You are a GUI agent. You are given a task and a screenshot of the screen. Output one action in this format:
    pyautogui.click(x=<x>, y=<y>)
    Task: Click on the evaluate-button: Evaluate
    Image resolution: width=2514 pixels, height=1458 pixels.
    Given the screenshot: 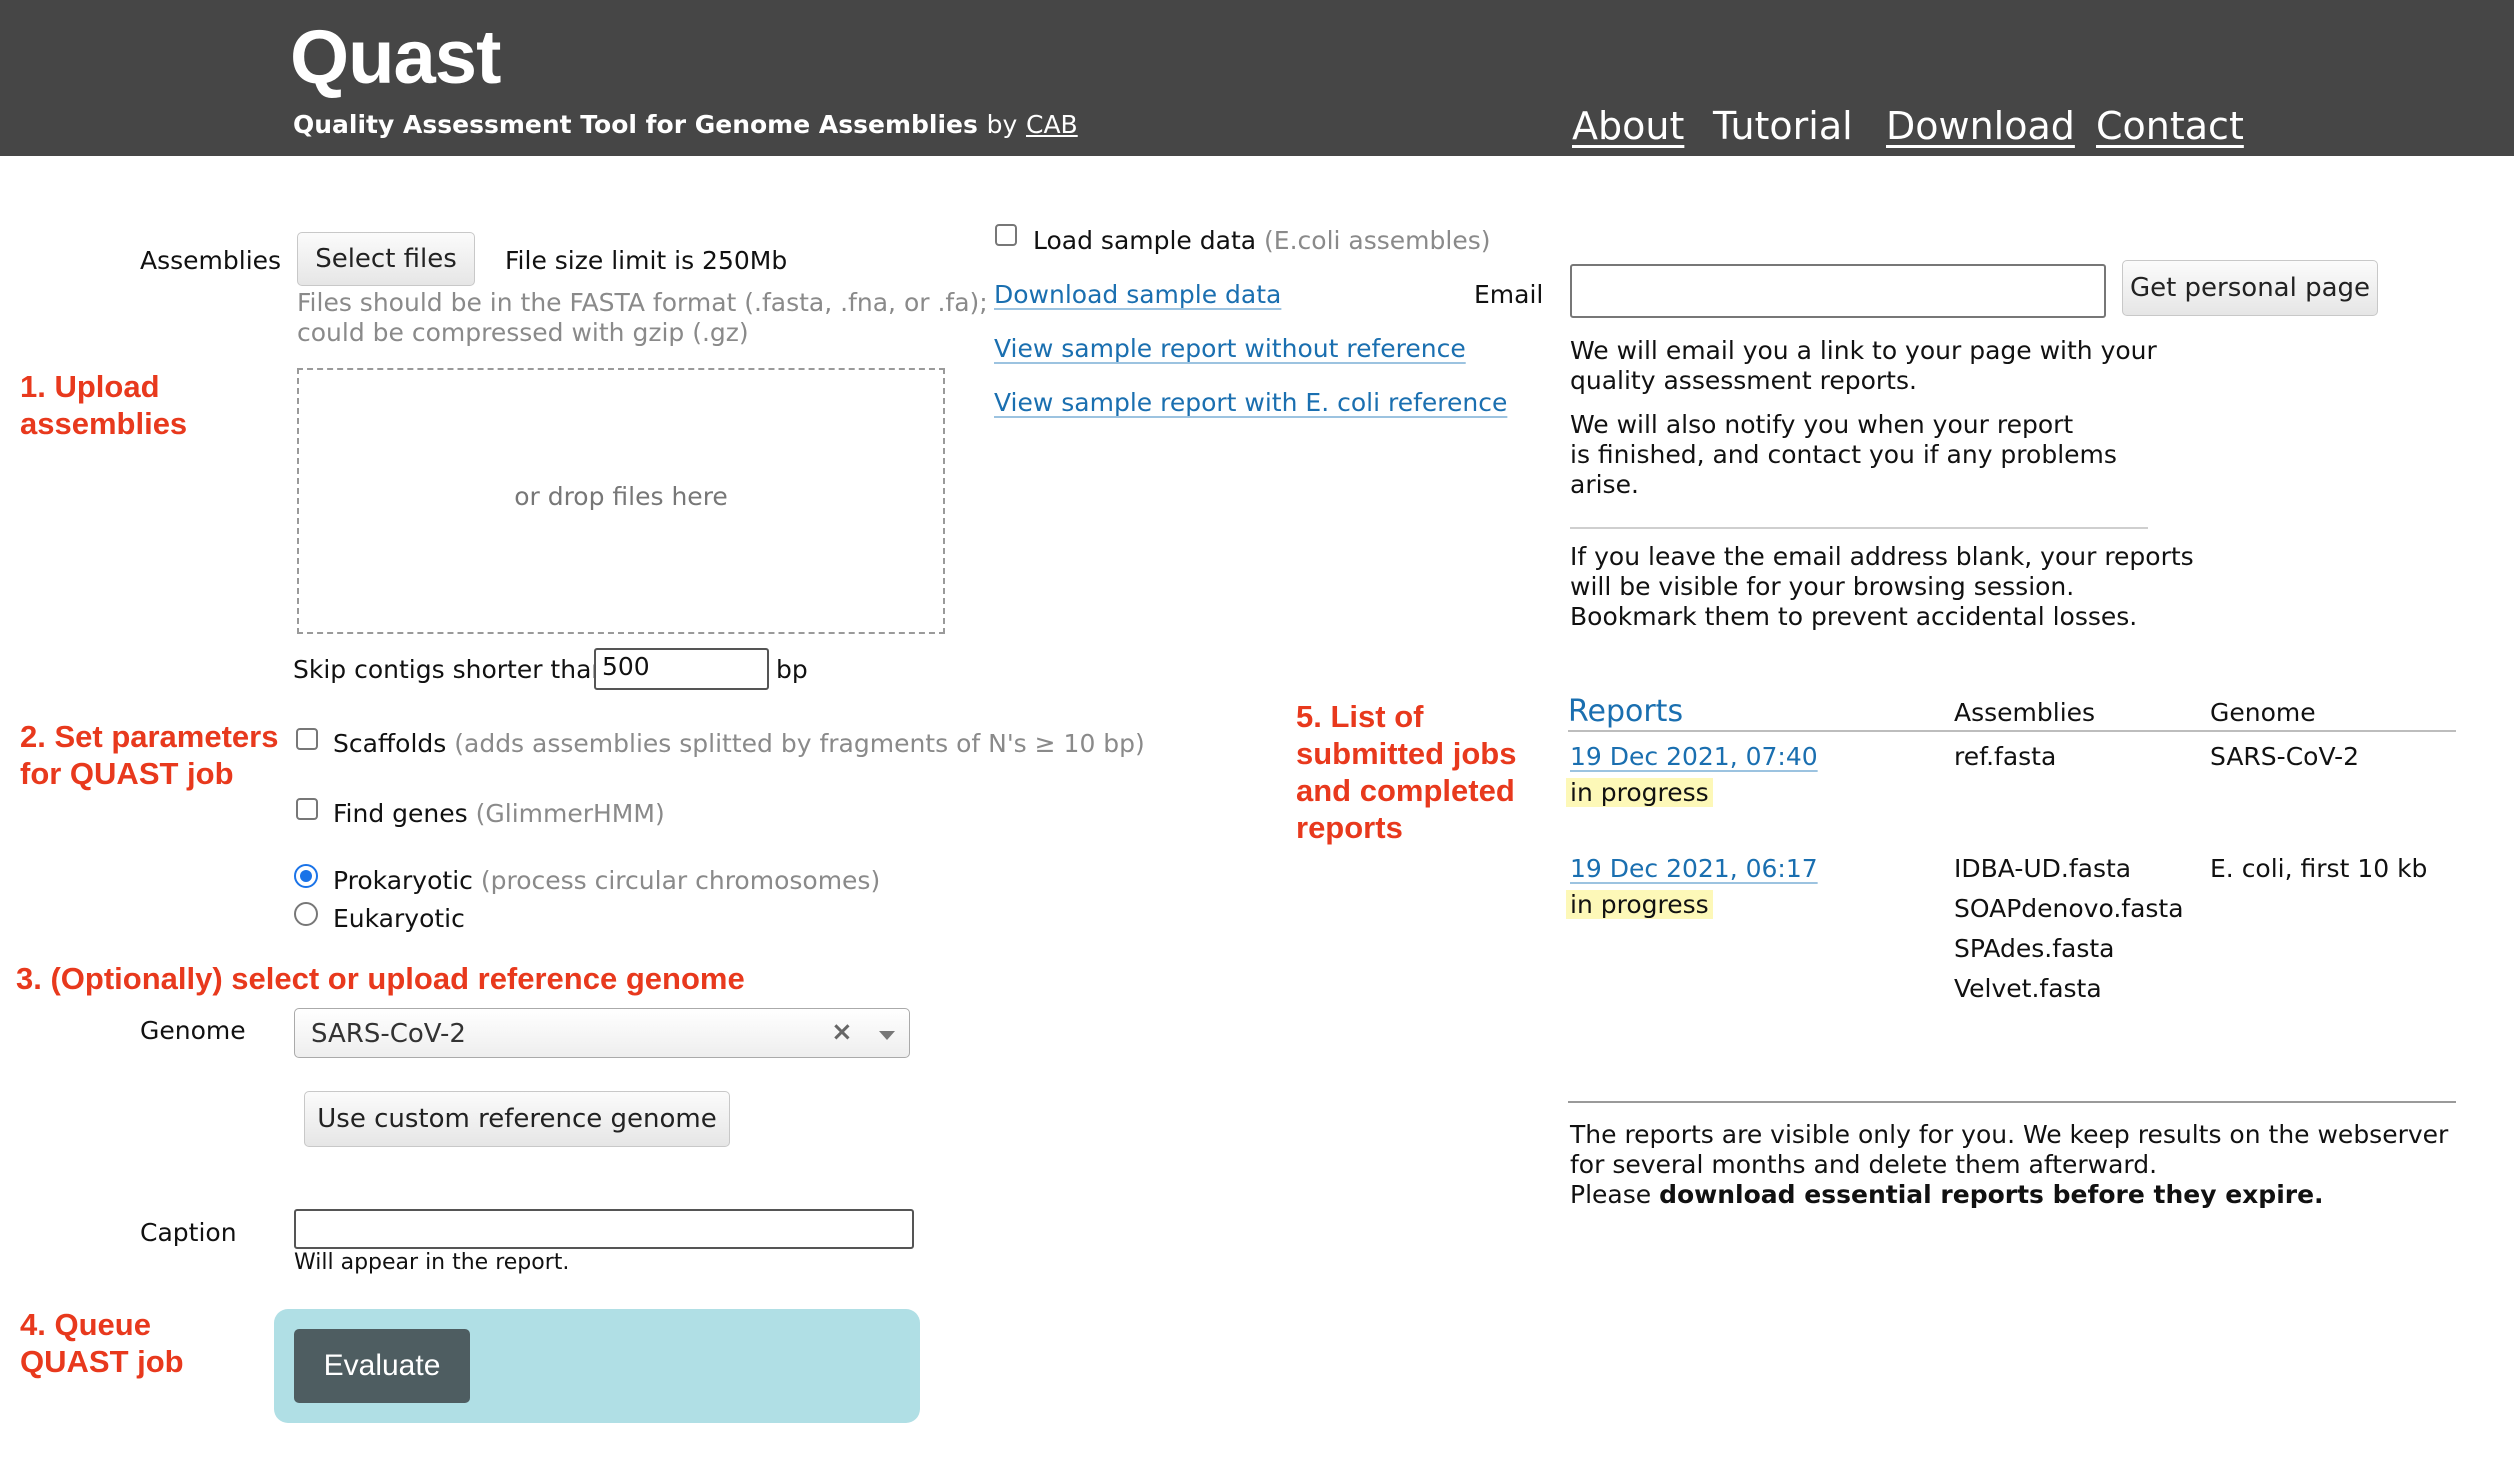 What is the action you would take?
    pyautogui.click(x=382, y=1366)
    